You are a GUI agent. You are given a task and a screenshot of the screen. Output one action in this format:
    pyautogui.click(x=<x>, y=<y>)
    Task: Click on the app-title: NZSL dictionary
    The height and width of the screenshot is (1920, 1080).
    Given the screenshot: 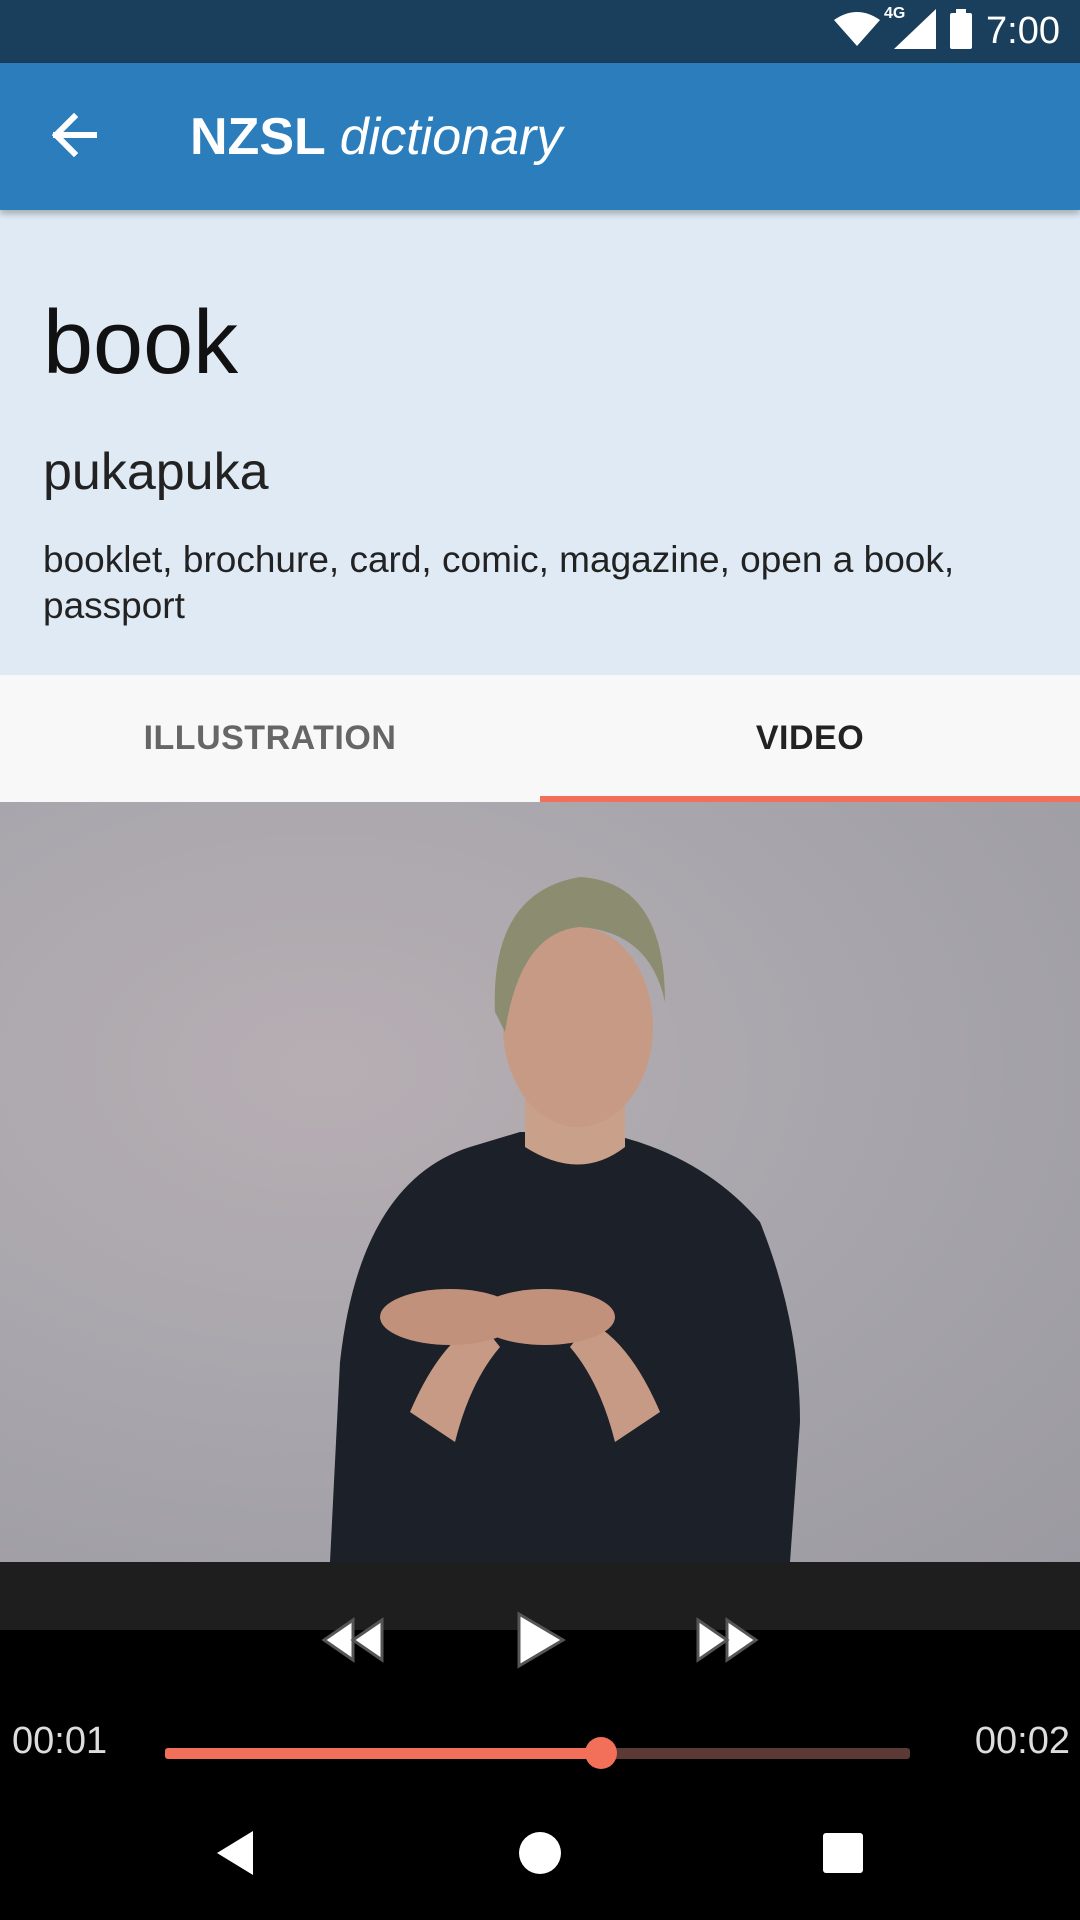 What is the action you would take?
    pyautogui.click(x=376, y=136)
    